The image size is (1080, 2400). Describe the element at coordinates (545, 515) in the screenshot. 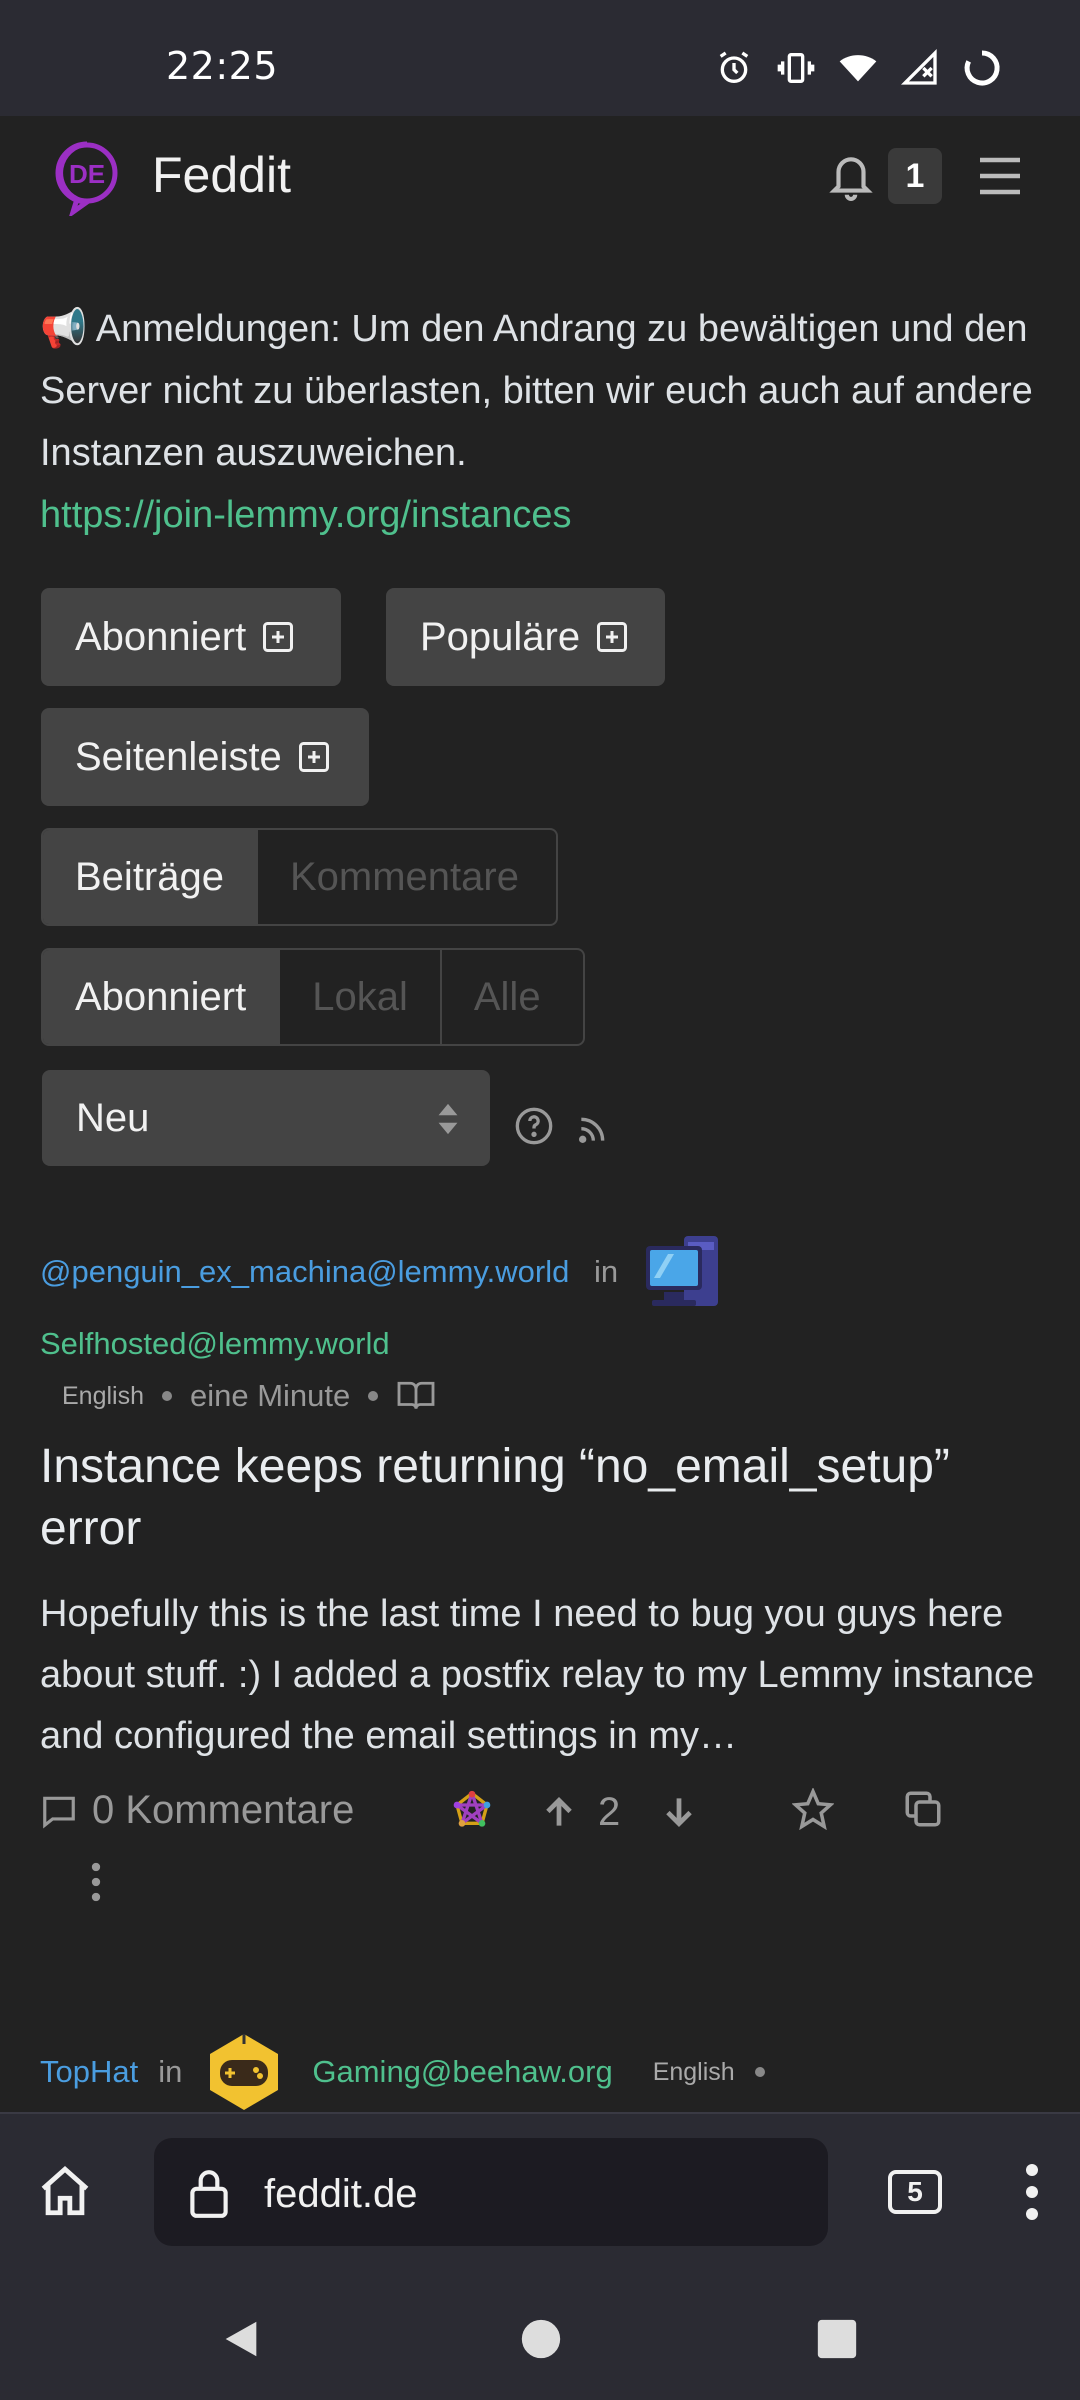

I see `announcement-link: https://join-lemmy.org/instances` at that location.